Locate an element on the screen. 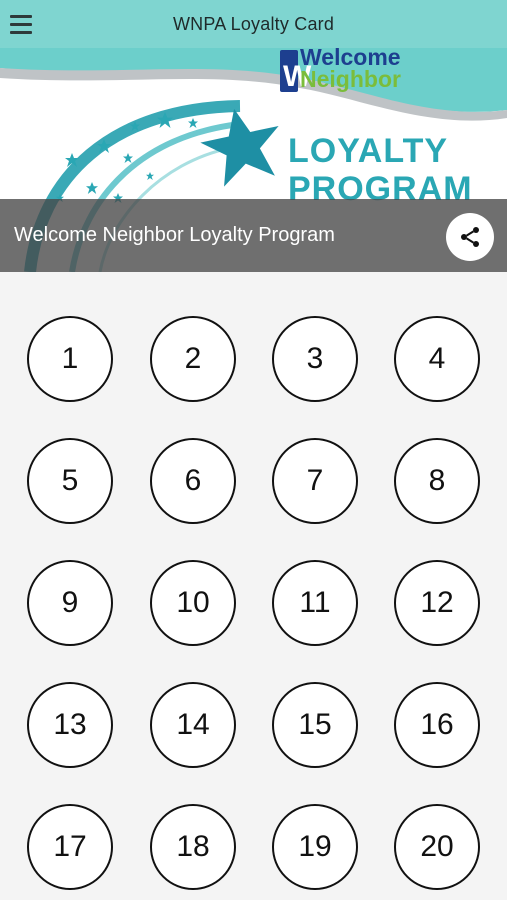  stamp-9: 9 is located at coordinates (70, 603).